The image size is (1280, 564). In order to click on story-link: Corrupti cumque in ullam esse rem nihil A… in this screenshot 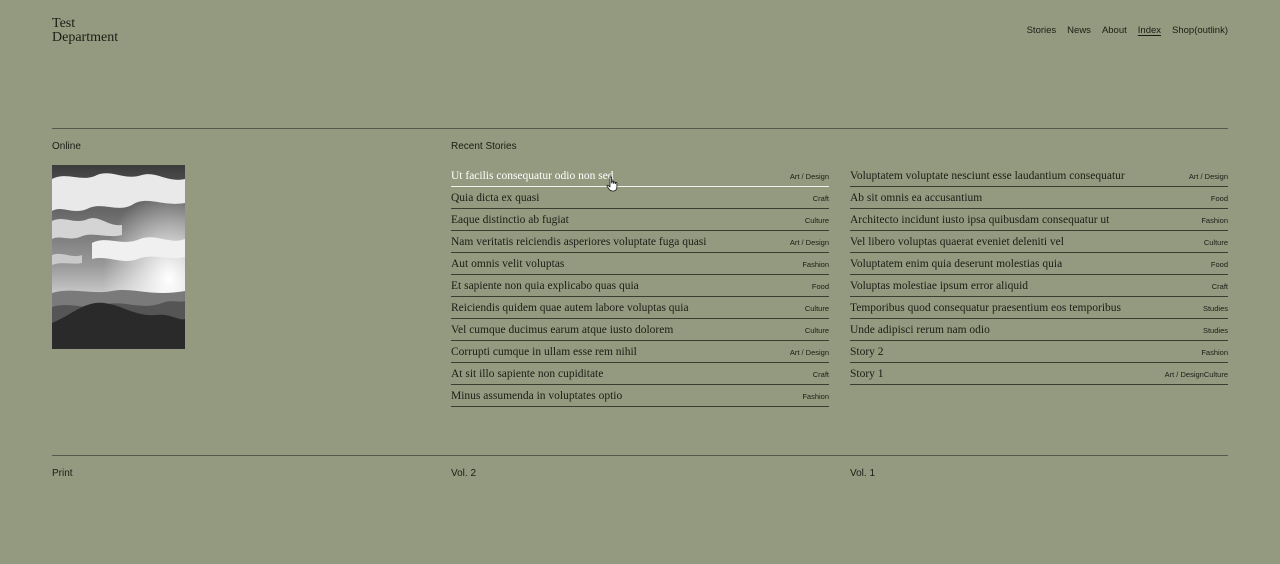, I will do `click(640, 352)`.